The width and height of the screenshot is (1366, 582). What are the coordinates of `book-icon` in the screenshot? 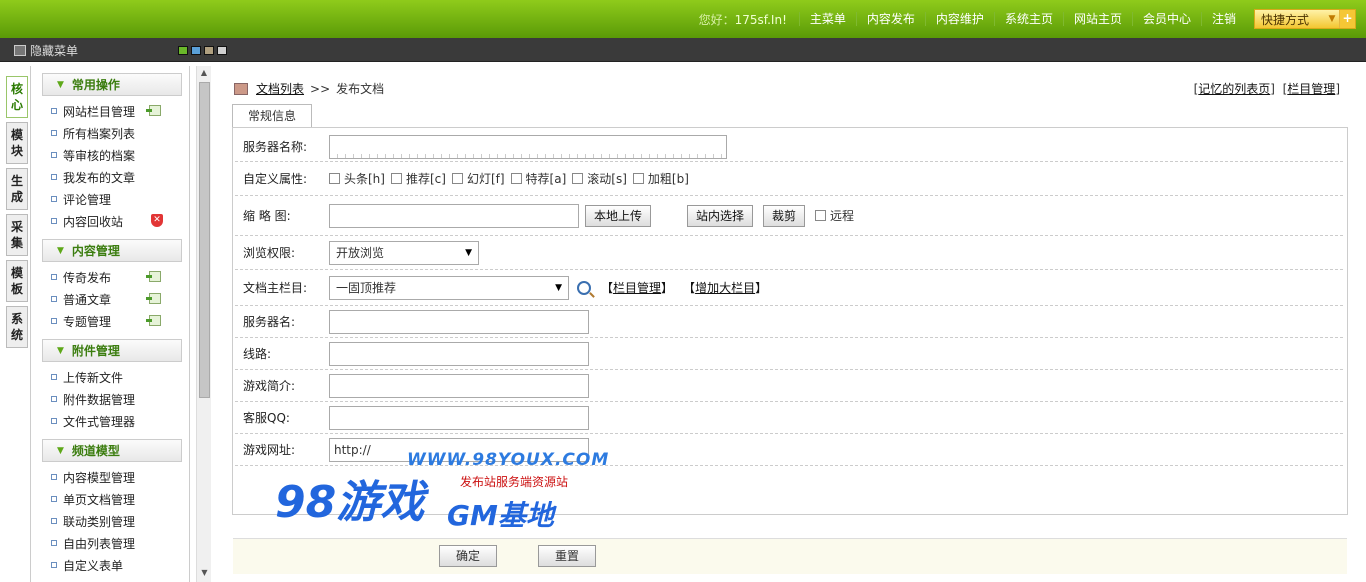 It's located at (241, 88).